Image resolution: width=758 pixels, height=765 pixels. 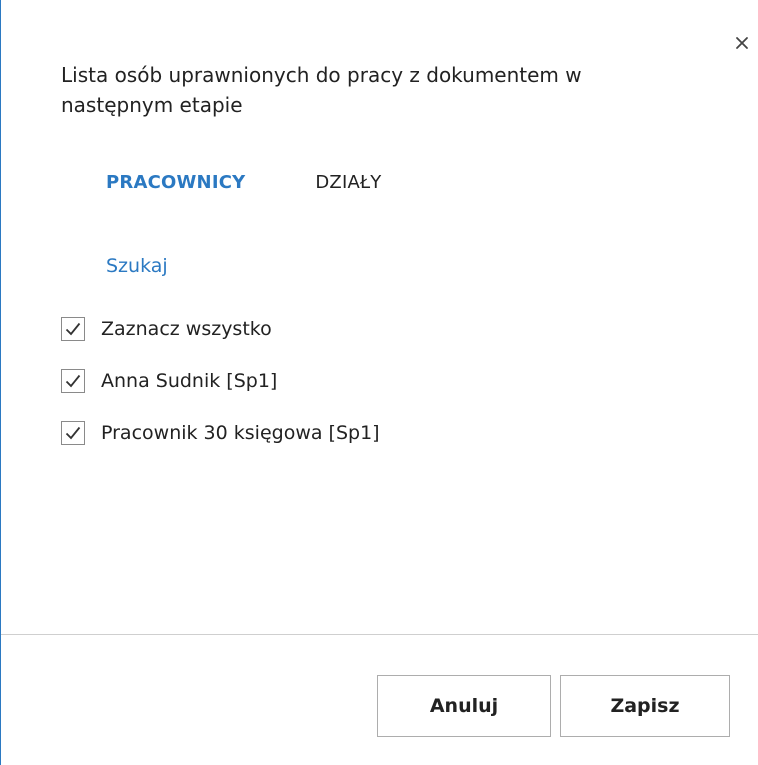 I want to click on checklist-item-label: Zaznacz wszystko, so click(x=186, y=329).